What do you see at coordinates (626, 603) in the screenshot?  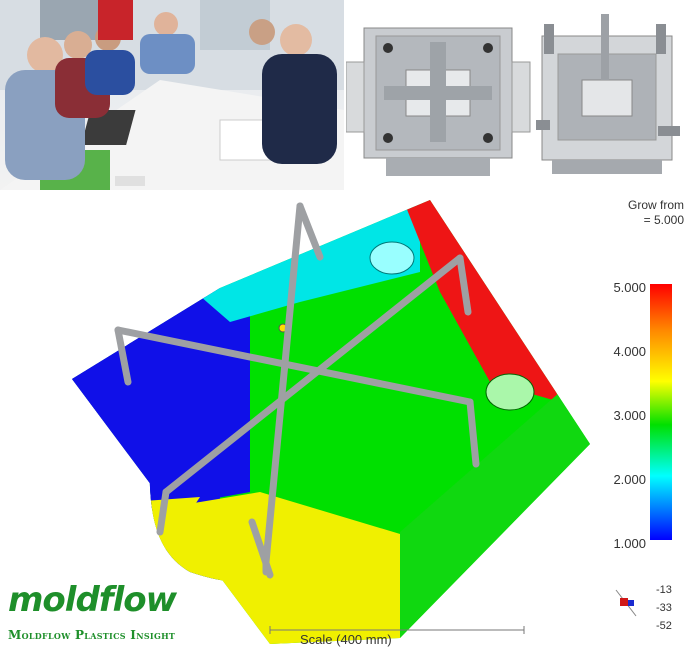 I see `axis-triad-icon` at bounding box center [626, 603].